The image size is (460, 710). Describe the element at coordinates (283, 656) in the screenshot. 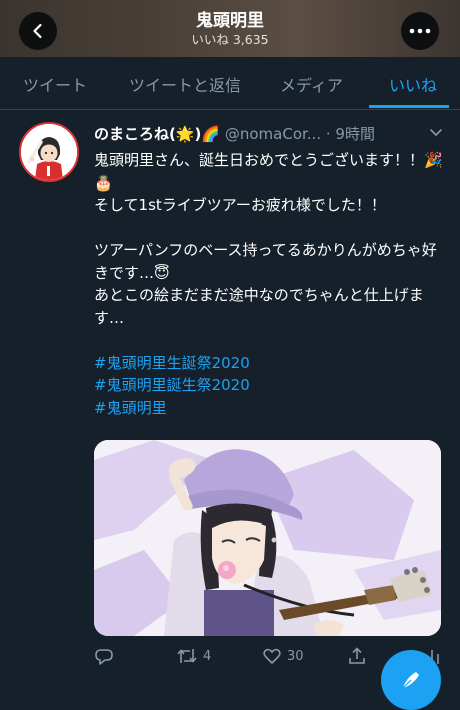

I see `like-button: 30` at that location.